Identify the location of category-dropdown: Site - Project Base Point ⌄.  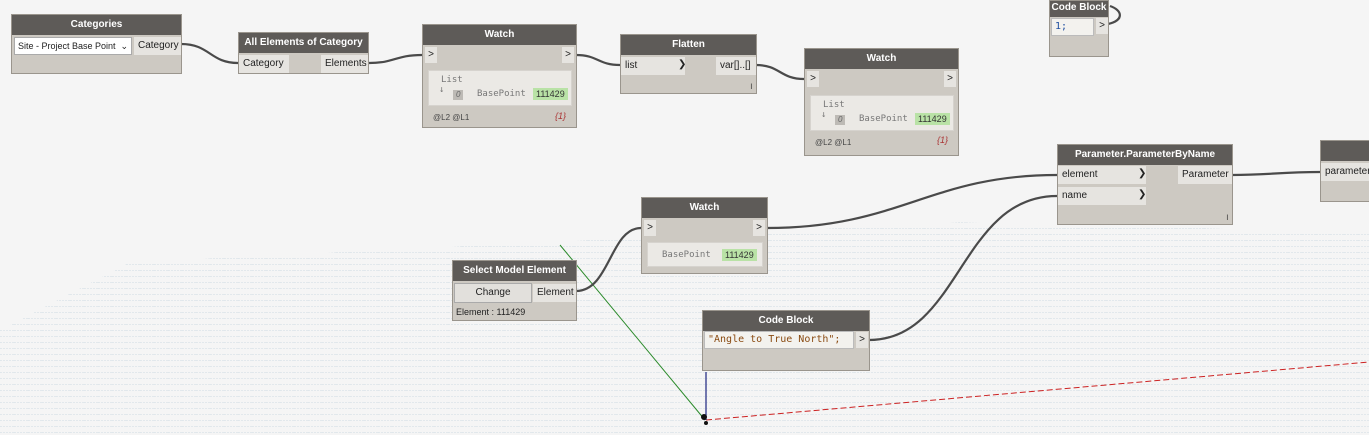
(73, 46).